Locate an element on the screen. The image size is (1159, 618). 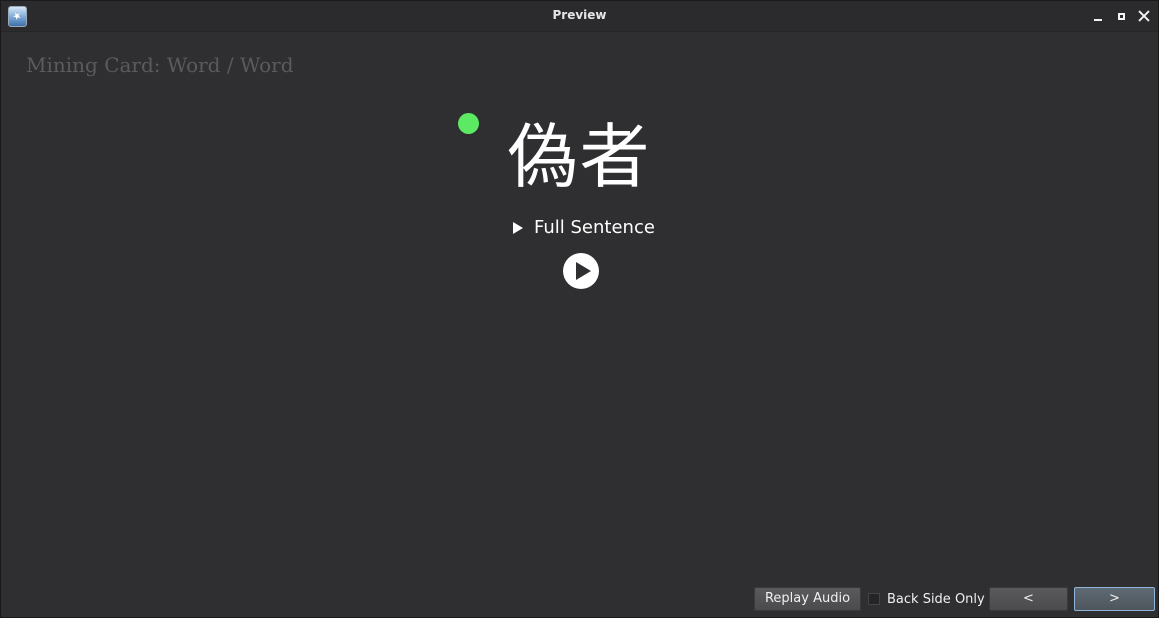
title-bar: Preview is located at coordinates (579, 16).